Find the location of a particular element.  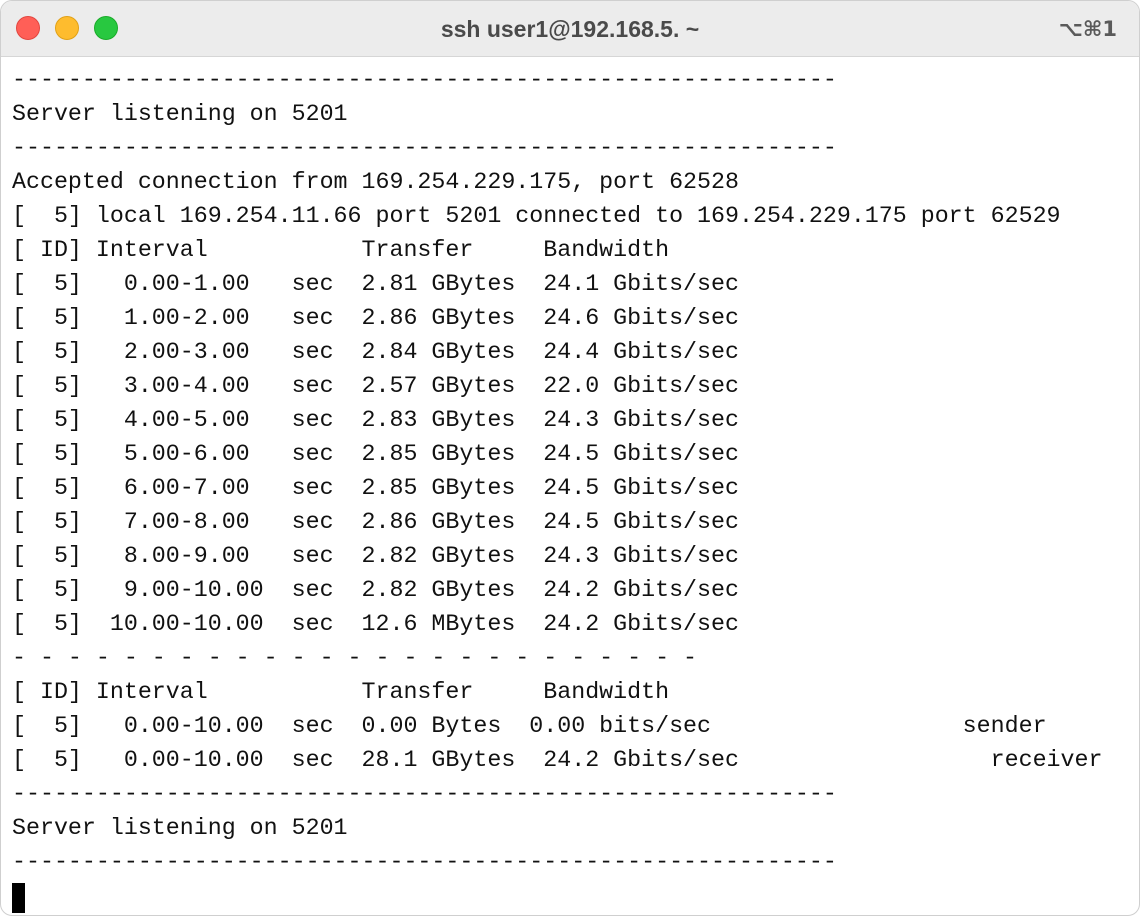

prompt-line is located at coordinates (570, 896).